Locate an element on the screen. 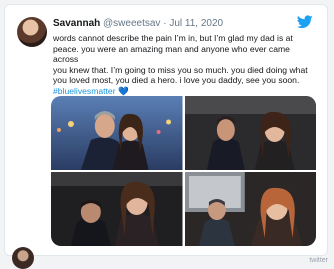 The width and height of the screenshot is (334, 269). tweet-header: Savannah @sweeetsav · Jul 11, 2020 is located at coordinates (138, 24).